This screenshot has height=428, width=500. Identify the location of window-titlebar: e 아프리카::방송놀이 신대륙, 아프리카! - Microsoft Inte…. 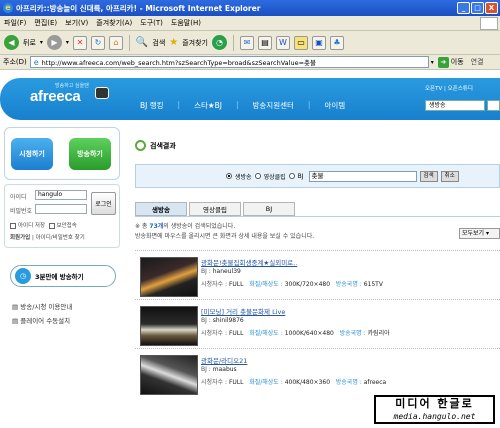
(250, 8).